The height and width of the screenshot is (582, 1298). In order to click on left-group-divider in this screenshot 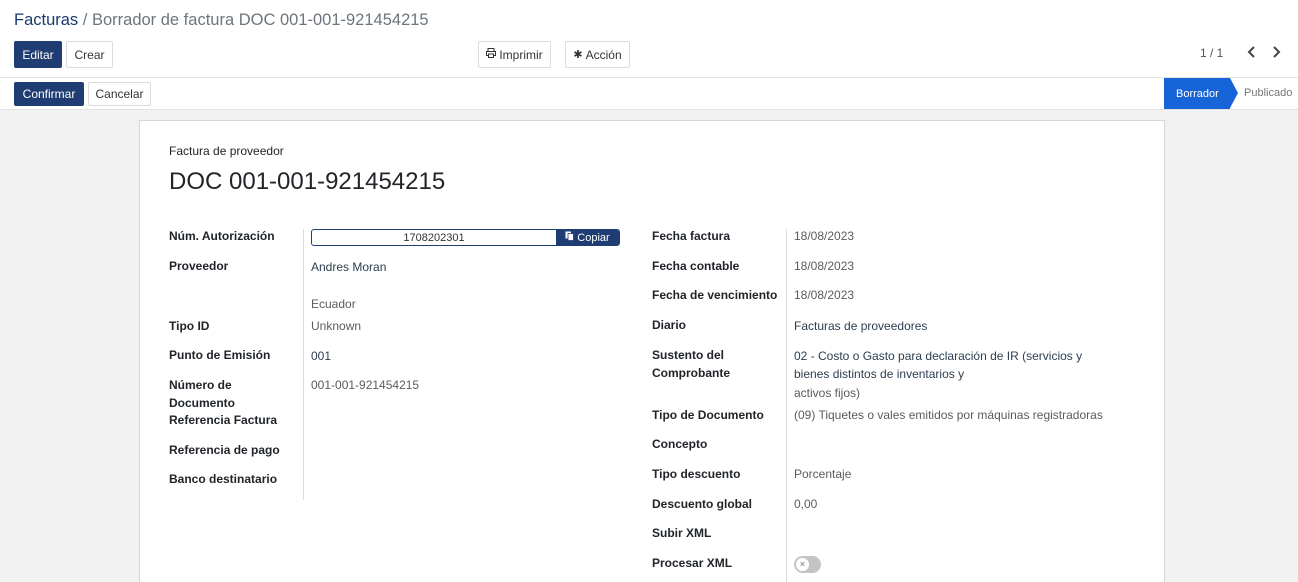, I will do `click(303, 364)`.